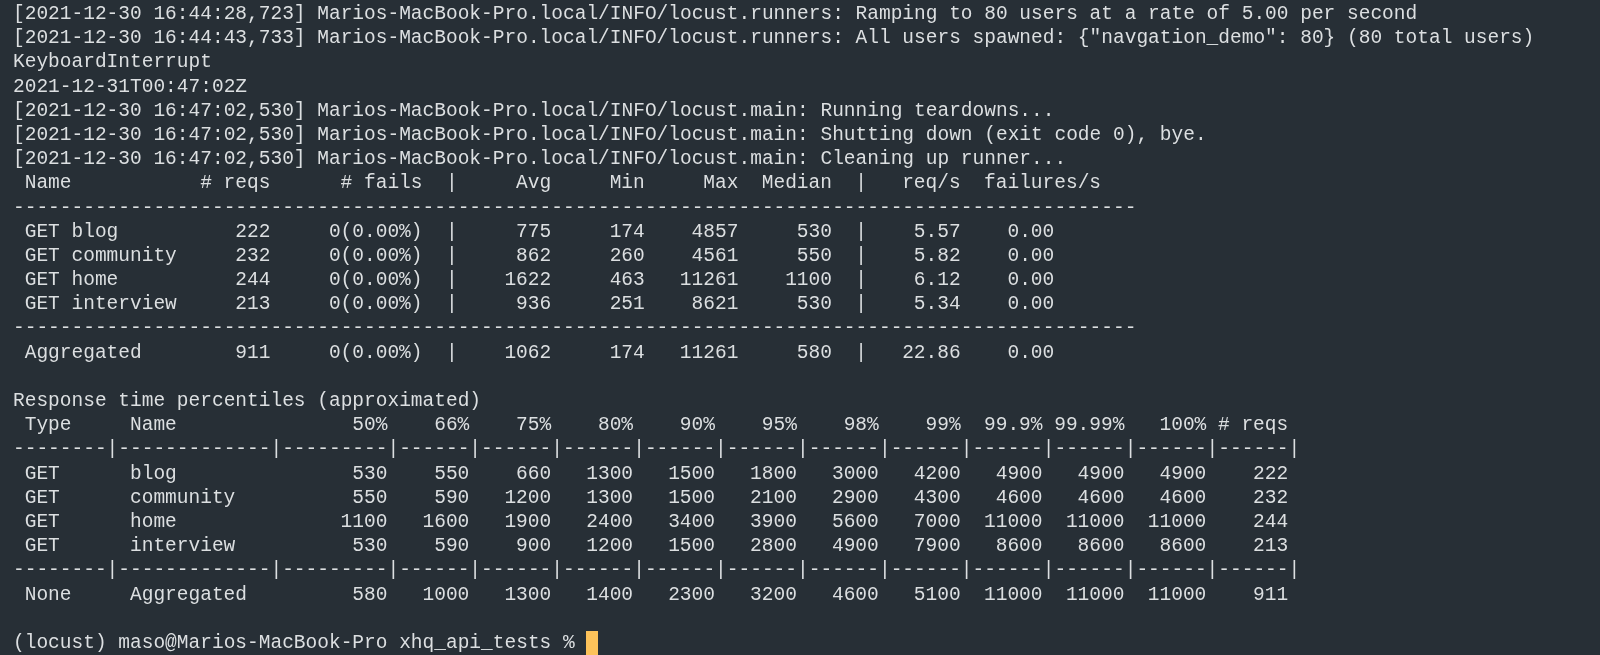 The image size is (1600, 655). What do you see at coordinates (936, 473) in the screenshot?
I see `table-cell-text: 4200` at bounding box center [936, 473].